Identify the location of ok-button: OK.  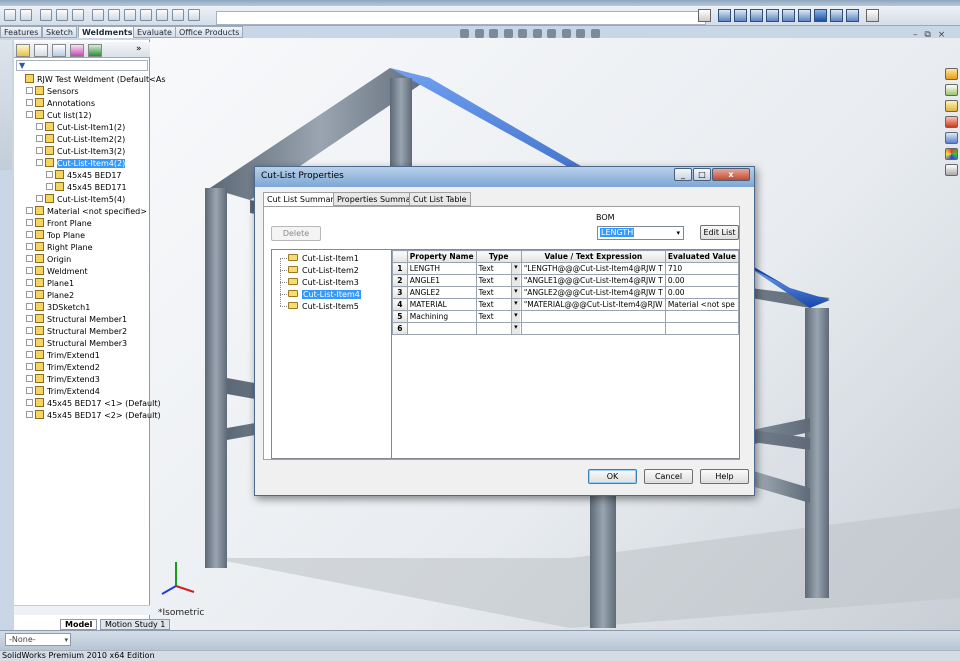
(612, 476).